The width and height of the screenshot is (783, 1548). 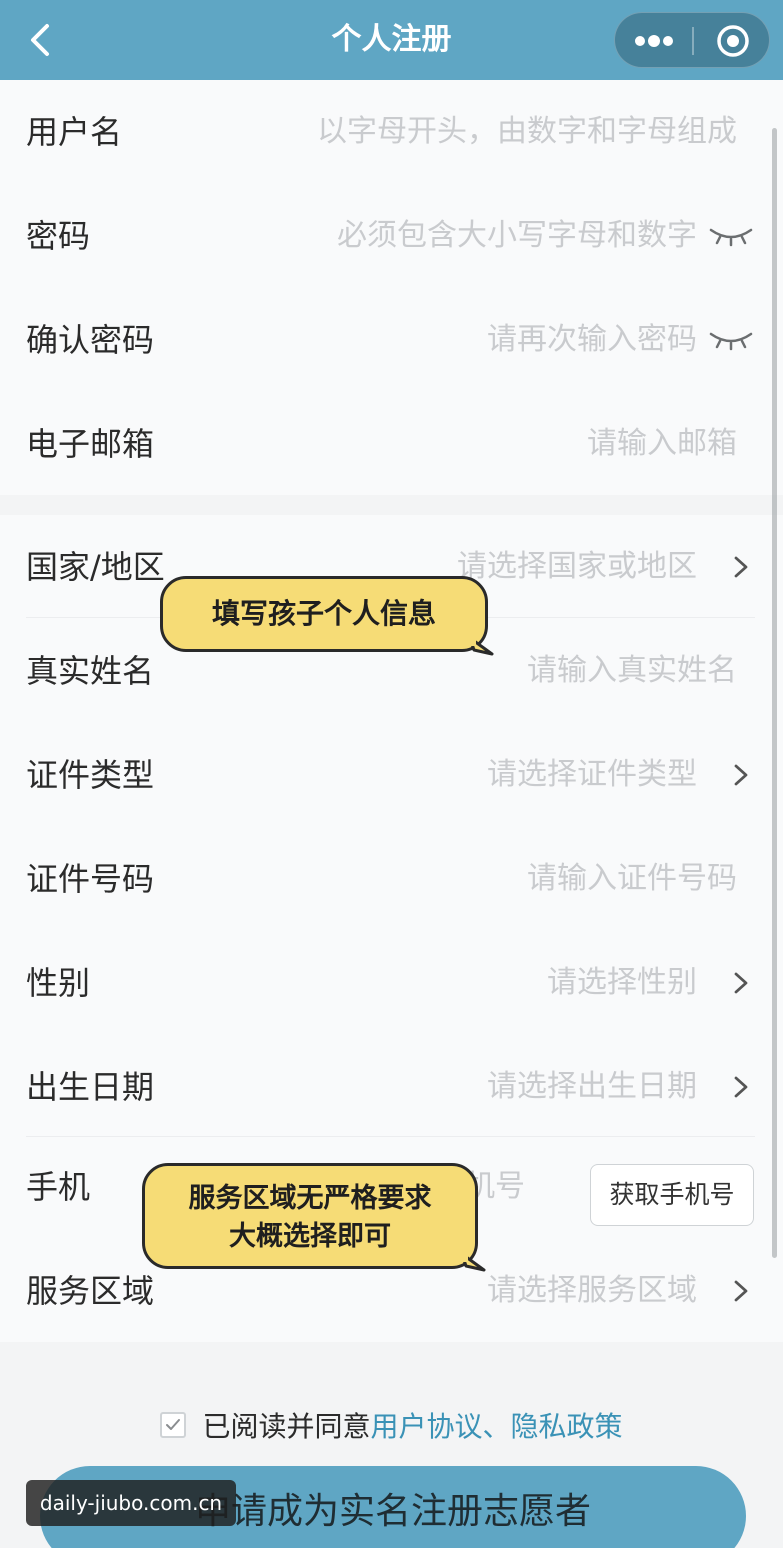 I want to click on real-name-input: 请输入真实姓名, so click(x=632, y=671).